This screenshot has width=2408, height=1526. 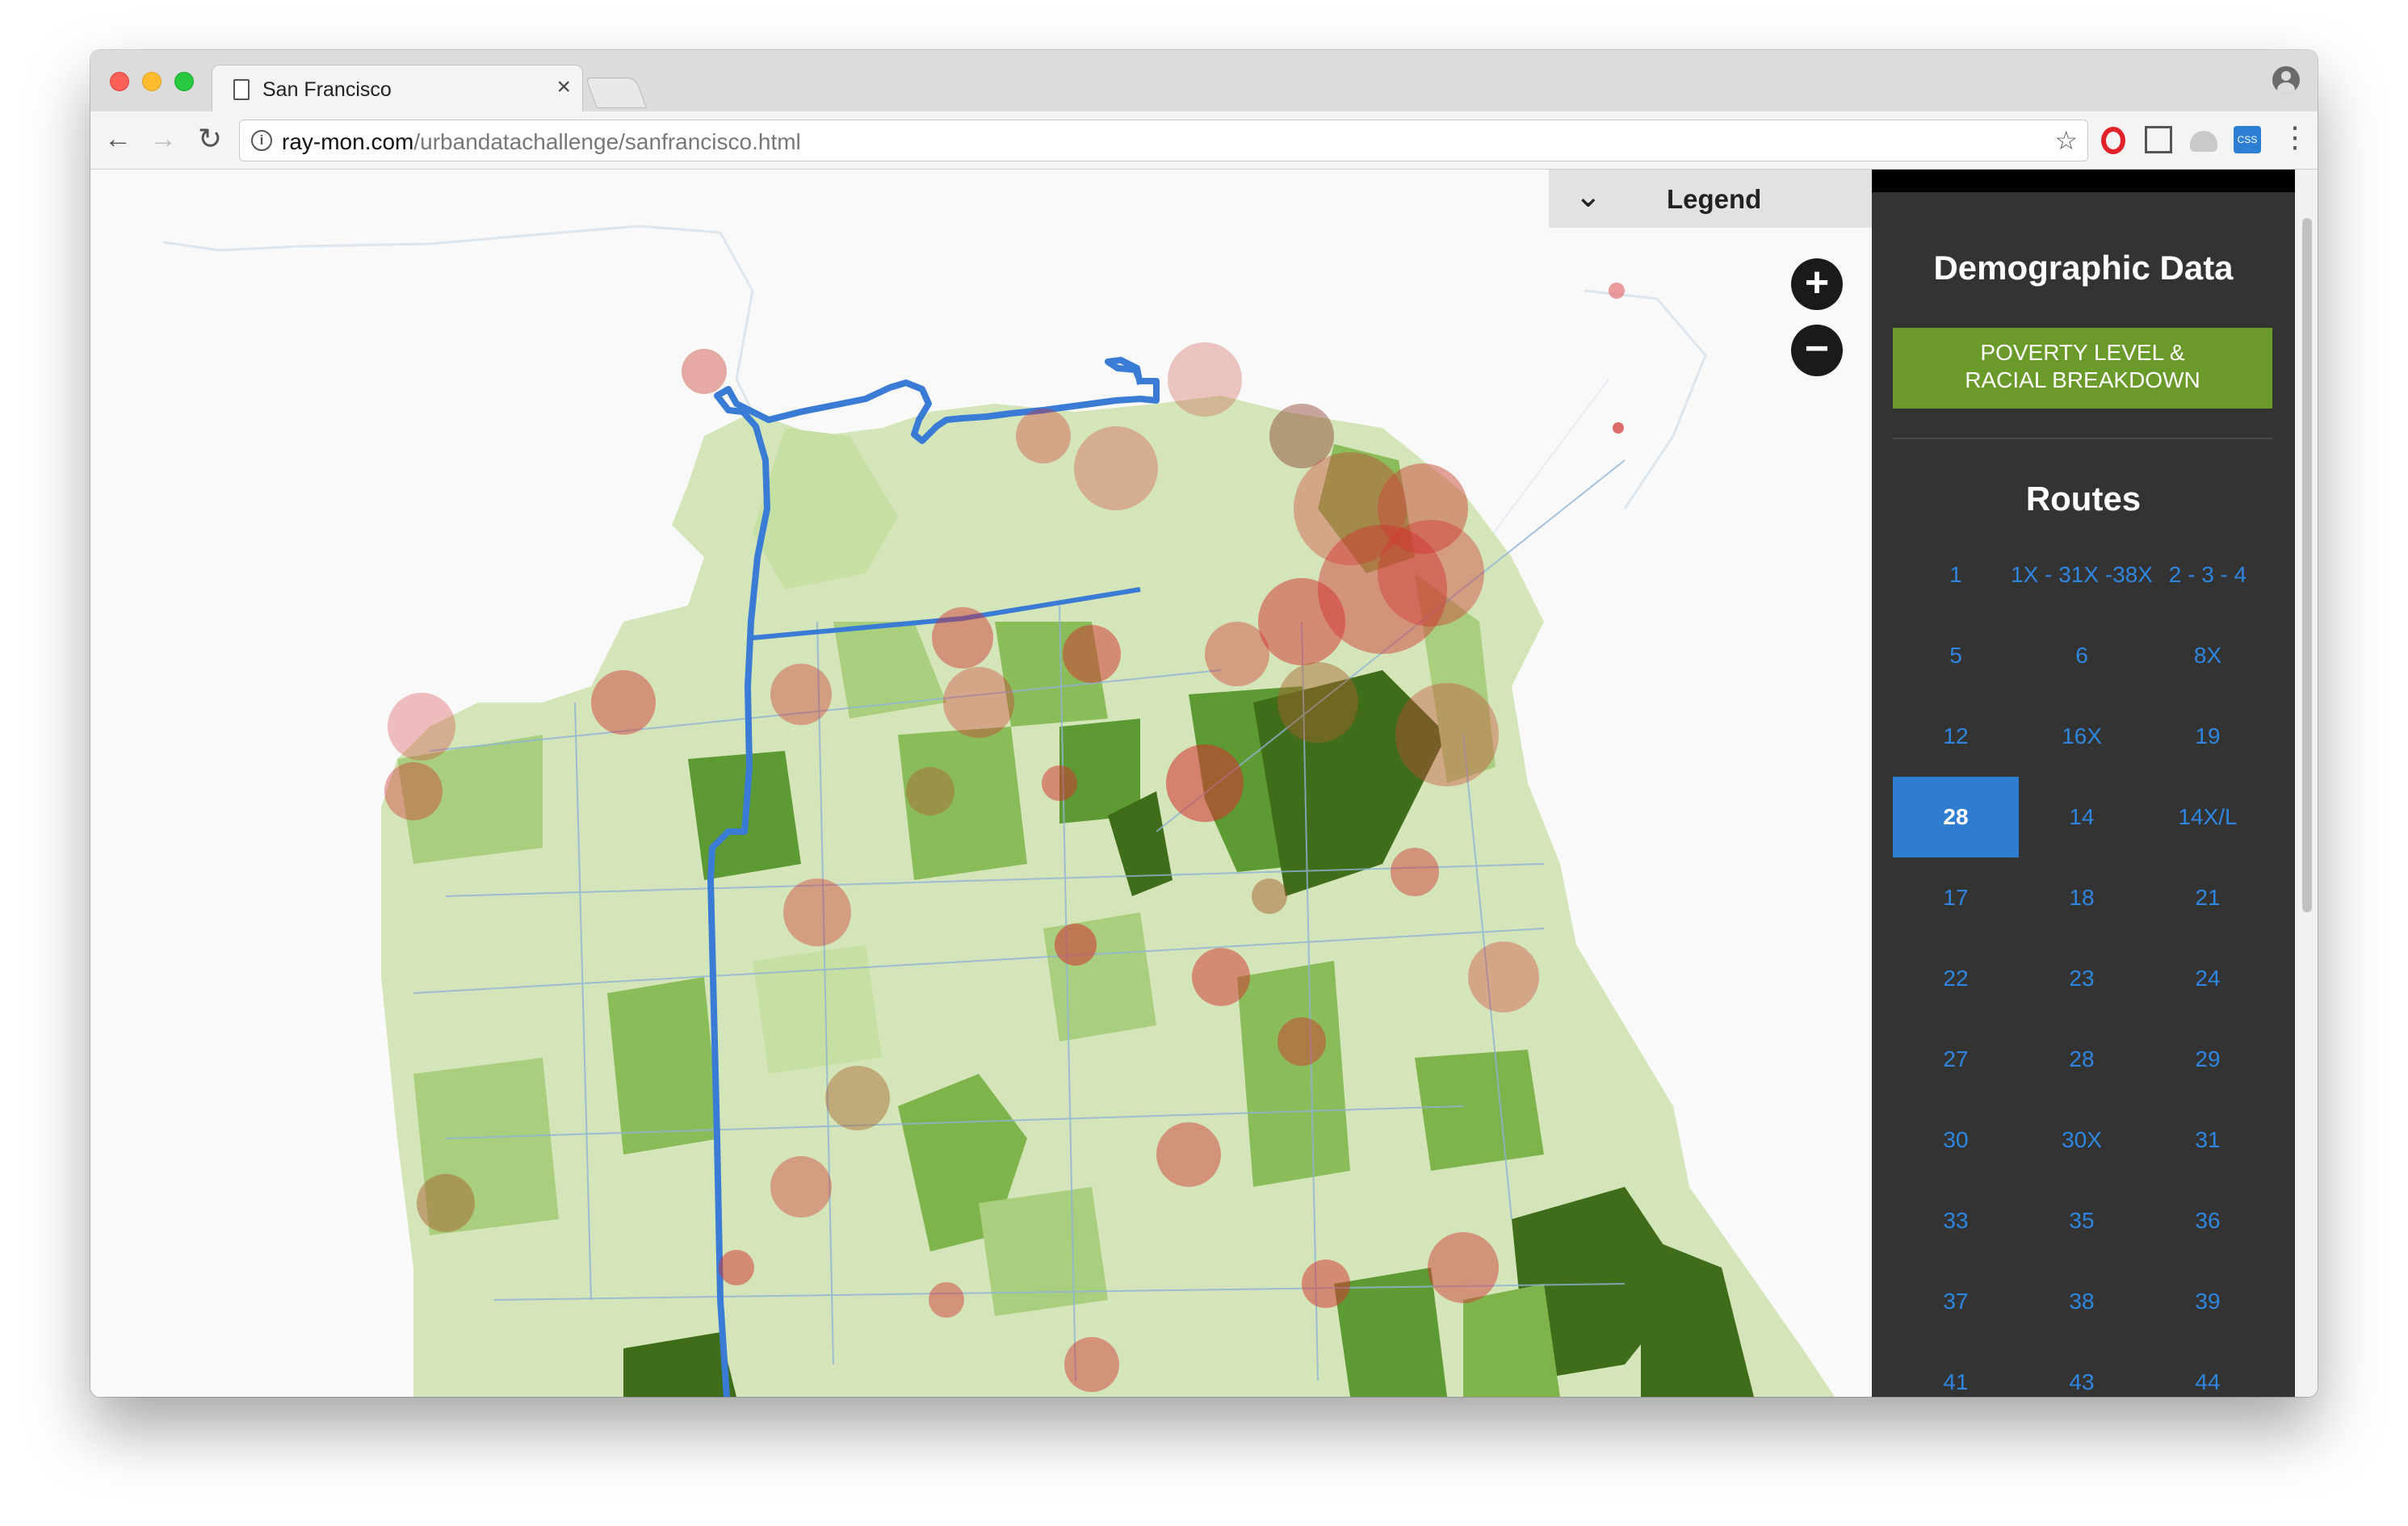 What do you see at coordinates (1956, 978) in the screenshot?
I see `route-item: 22` at bounding box center [1956, 978].